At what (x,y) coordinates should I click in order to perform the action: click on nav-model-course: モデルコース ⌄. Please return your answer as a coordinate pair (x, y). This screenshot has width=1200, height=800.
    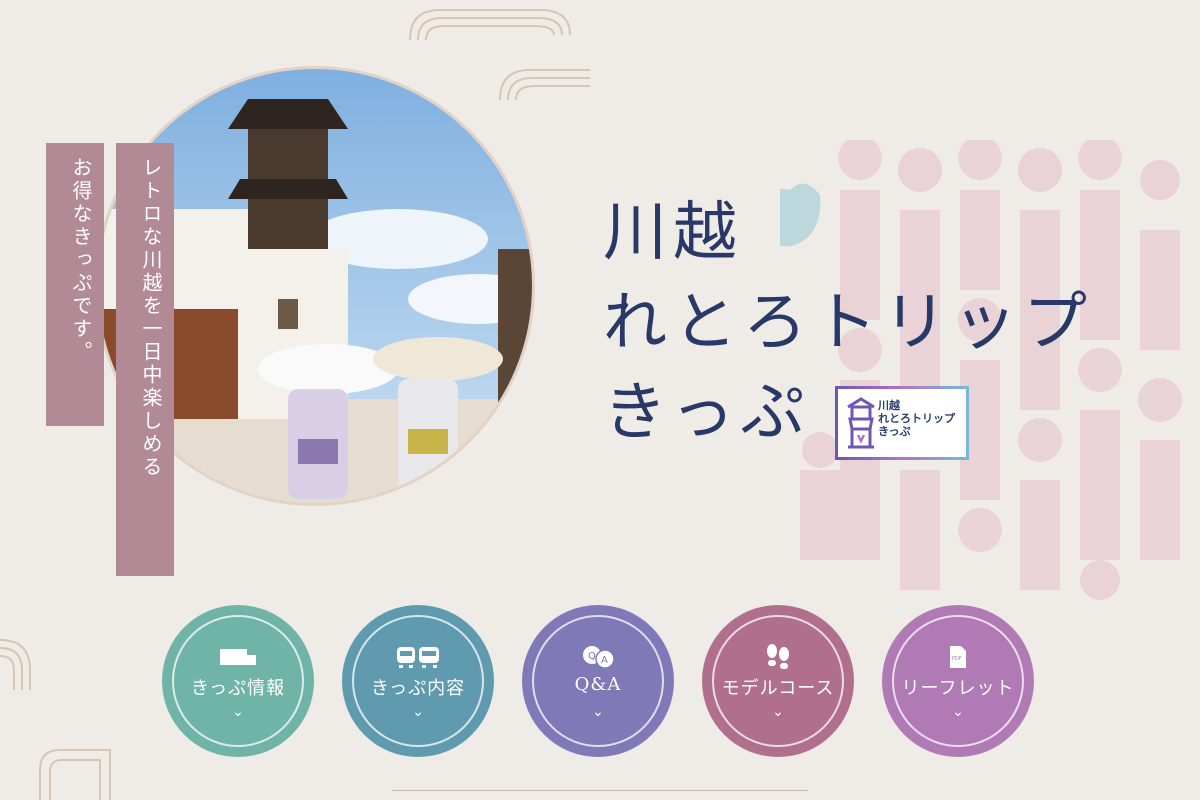
    Looking at the image, I should click on (778, 681).